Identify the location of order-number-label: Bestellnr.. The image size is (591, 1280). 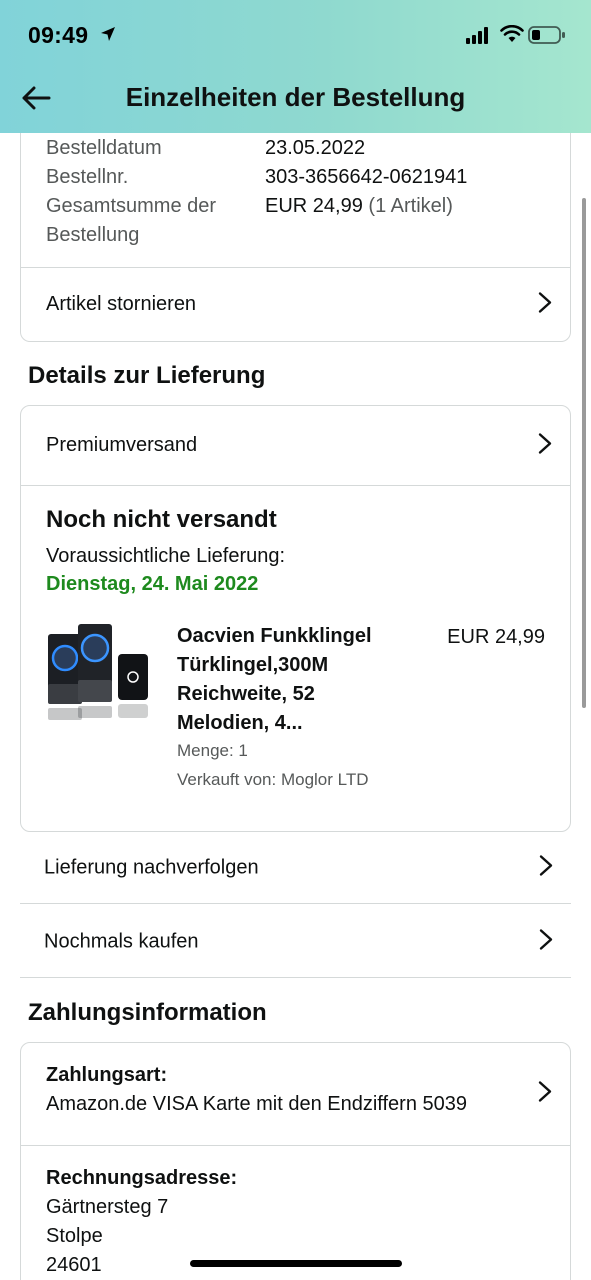
(87, 177).